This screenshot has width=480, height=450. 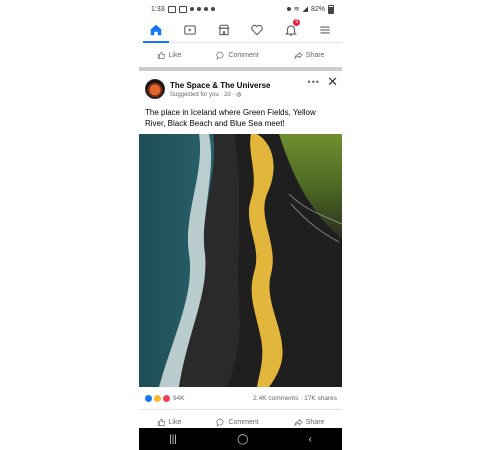 I want to click on heart-icon, so click(x=257, y=30).